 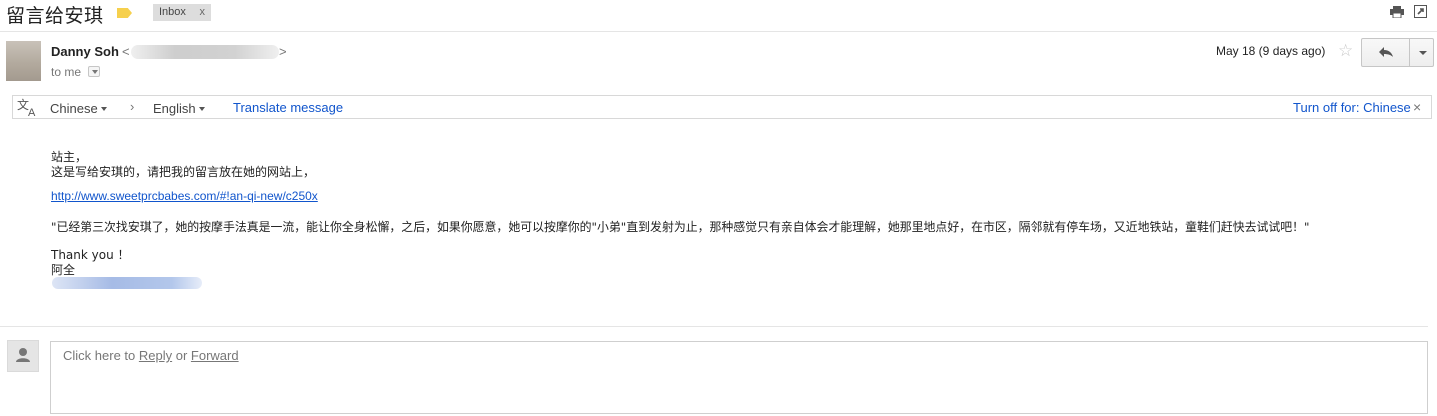 What do you see at coordinates (126, 51) in the screenshot?
I see `sender-email-open: <` at bounding box center [126, 51].